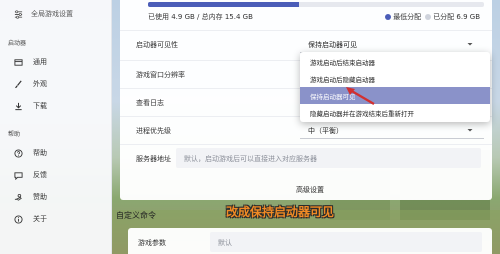 This screenshot has width=500, height=254. I want to click on custom-command-panel: 游戏参数 默认, so click(310, 241).